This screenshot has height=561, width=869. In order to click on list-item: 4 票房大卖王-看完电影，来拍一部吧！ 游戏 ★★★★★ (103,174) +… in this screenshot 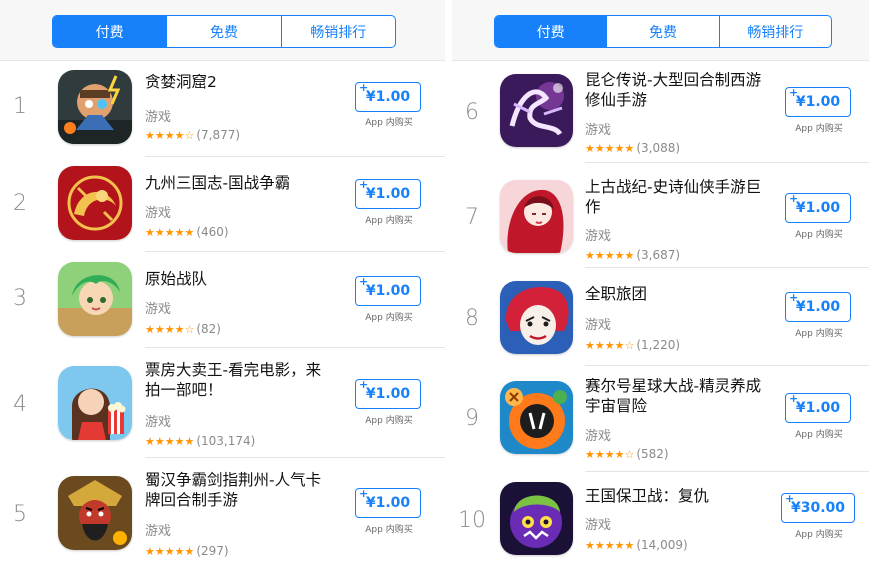, I will do `click(222, 403)`.